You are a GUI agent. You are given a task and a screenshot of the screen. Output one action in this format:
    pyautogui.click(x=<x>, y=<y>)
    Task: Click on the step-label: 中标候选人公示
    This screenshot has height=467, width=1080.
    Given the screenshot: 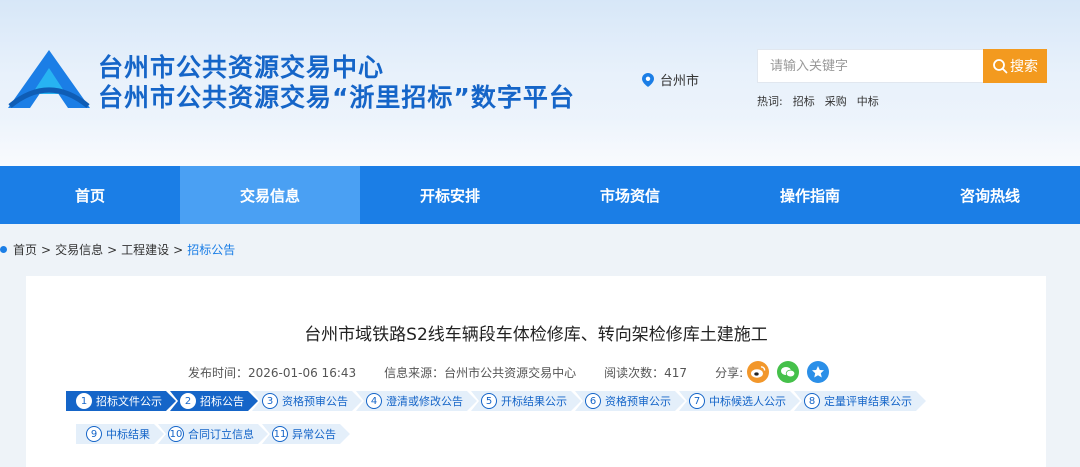 What is the action you would take?
    pyautogui.click(x=747, y=401)
    